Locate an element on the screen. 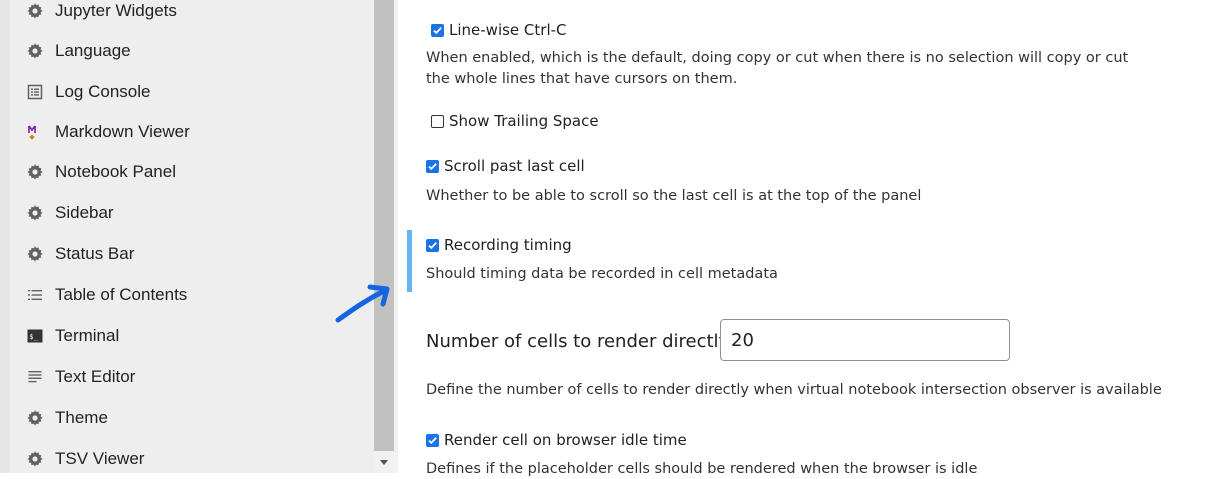  sidebar-item-label: Markdown Viewer is located at coordinates (122, 131).